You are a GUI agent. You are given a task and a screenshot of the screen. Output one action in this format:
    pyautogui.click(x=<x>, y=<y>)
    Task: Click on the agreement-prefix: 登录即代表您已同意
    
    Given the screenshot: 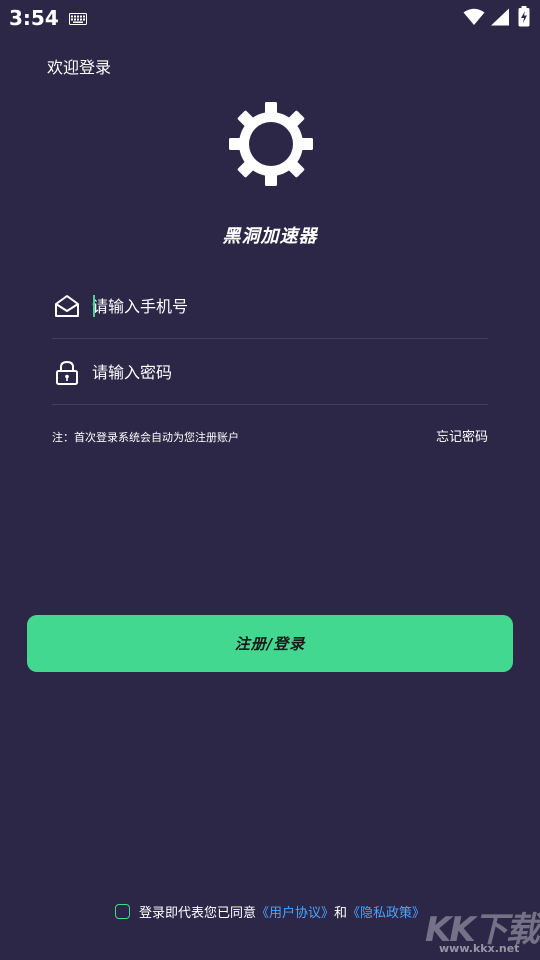 What is the action you would take?
    pyautogui.click(x=197, y=913)
    